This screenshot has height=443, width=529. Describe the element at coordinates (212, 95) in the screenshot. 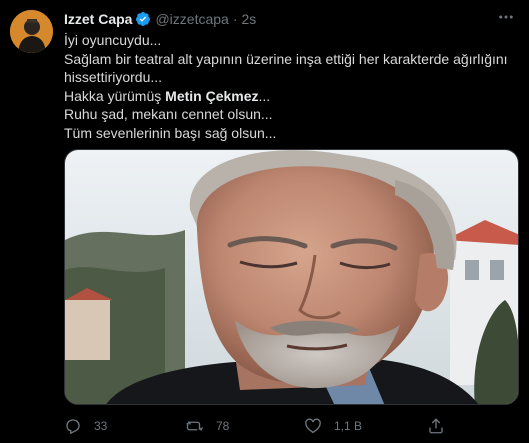

I see `bold-name: Metin Çekmez` at that location.